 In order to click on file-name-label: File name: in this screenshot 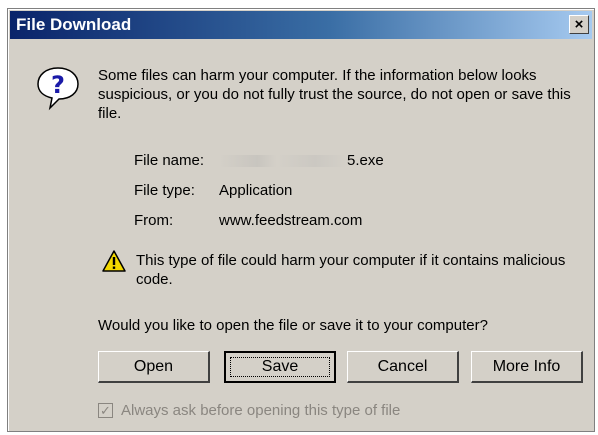, I will do `click(169, 160)`.